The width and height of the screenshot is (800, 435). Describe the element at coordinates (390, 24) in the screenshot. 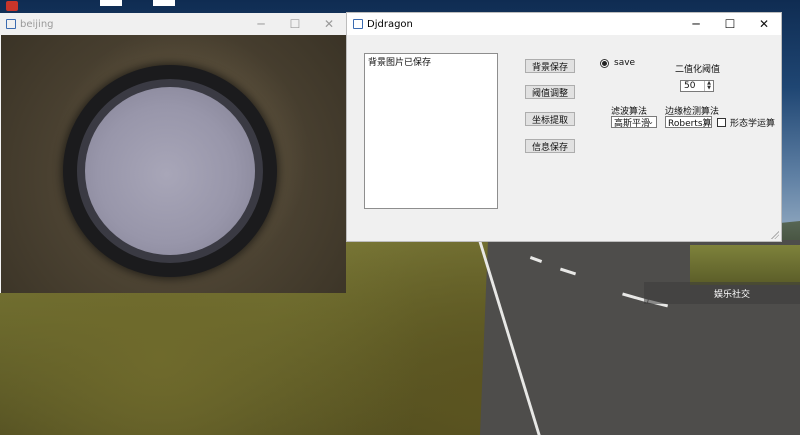

I see `window-title: Djdragon` at that location.